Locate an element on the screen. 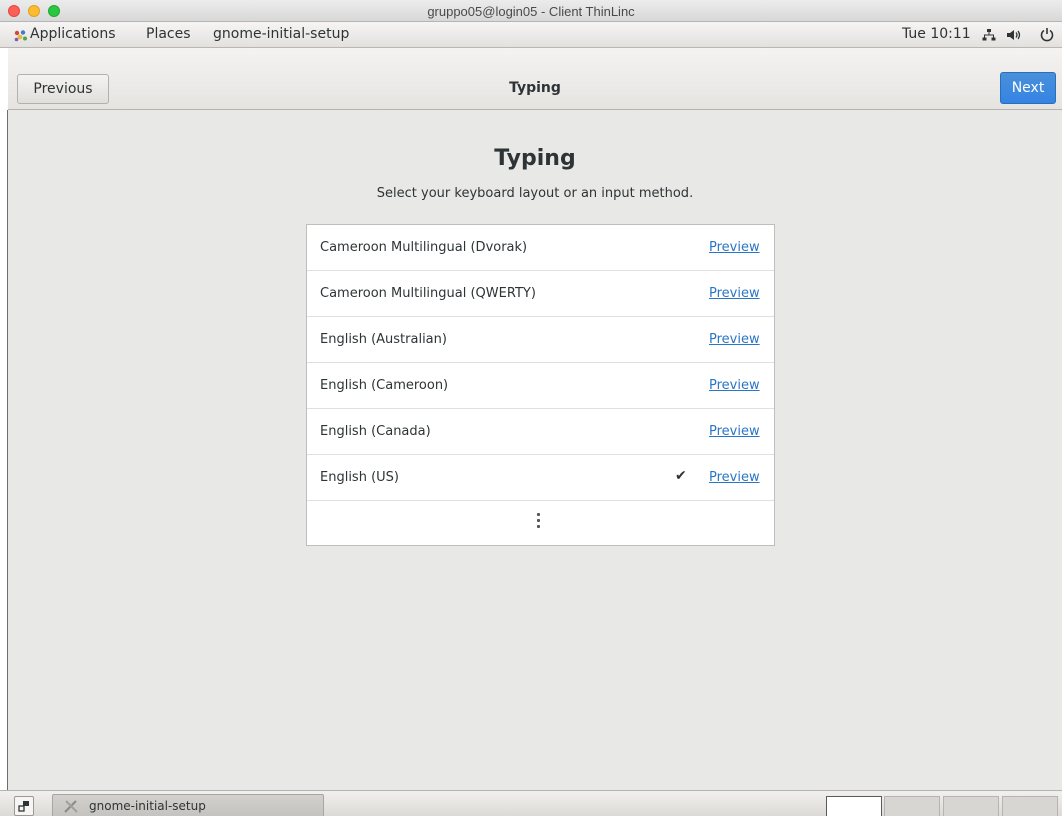 The height and width of the screenshot is (816, 1062). bottom-taskbar: gnome-initial-setup is located at coordinates (531, 803).